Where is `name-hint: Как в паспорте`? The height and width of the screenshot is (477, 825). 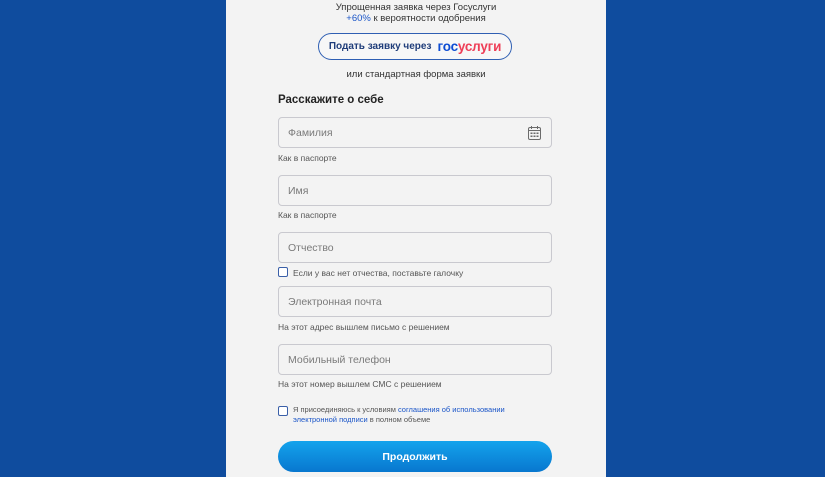
name-hint: Как в паспорте is located at coordinates (307, 215).